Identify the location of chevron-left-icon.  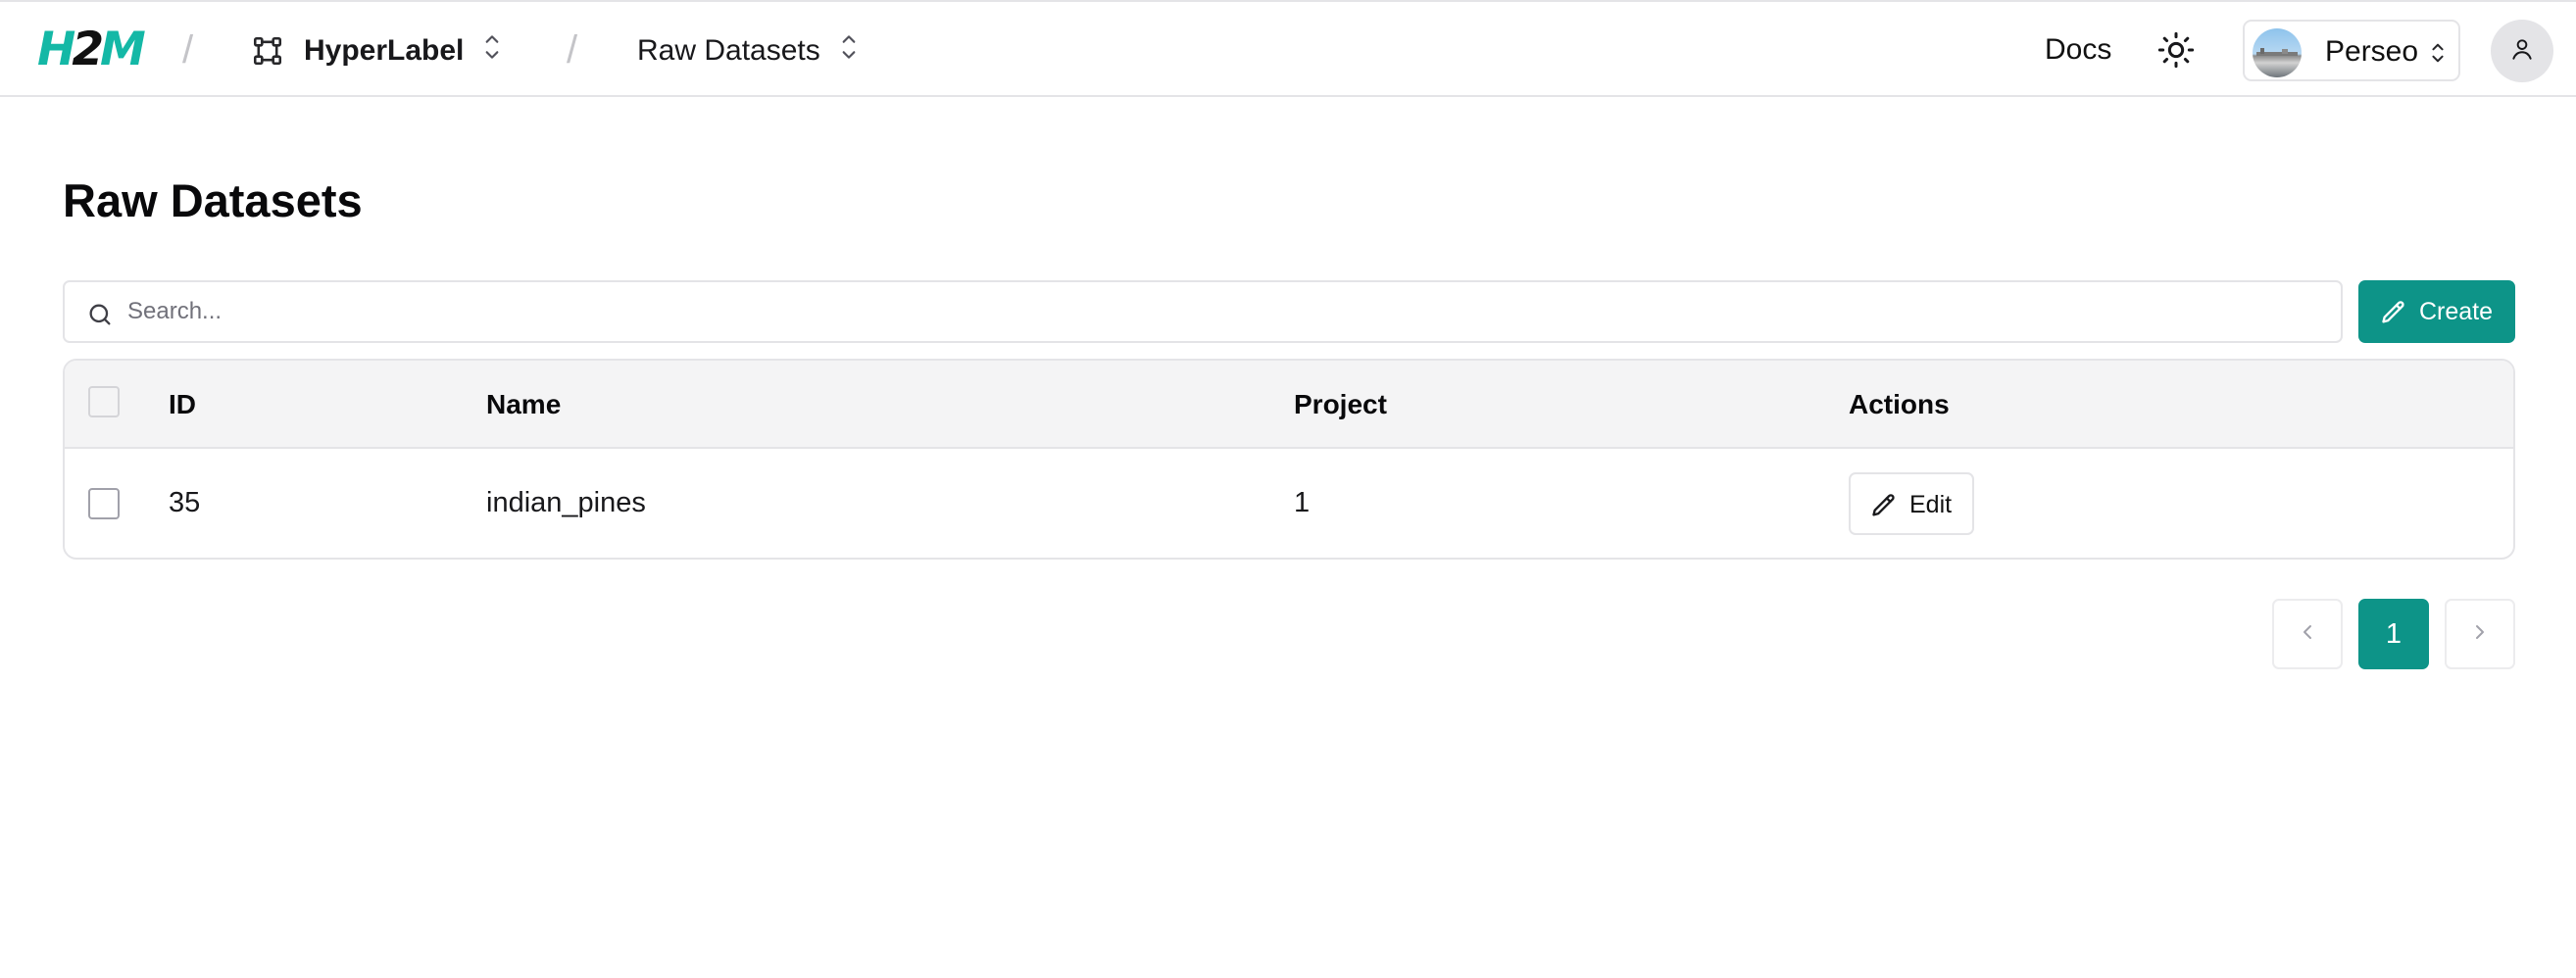
(2307, 634).